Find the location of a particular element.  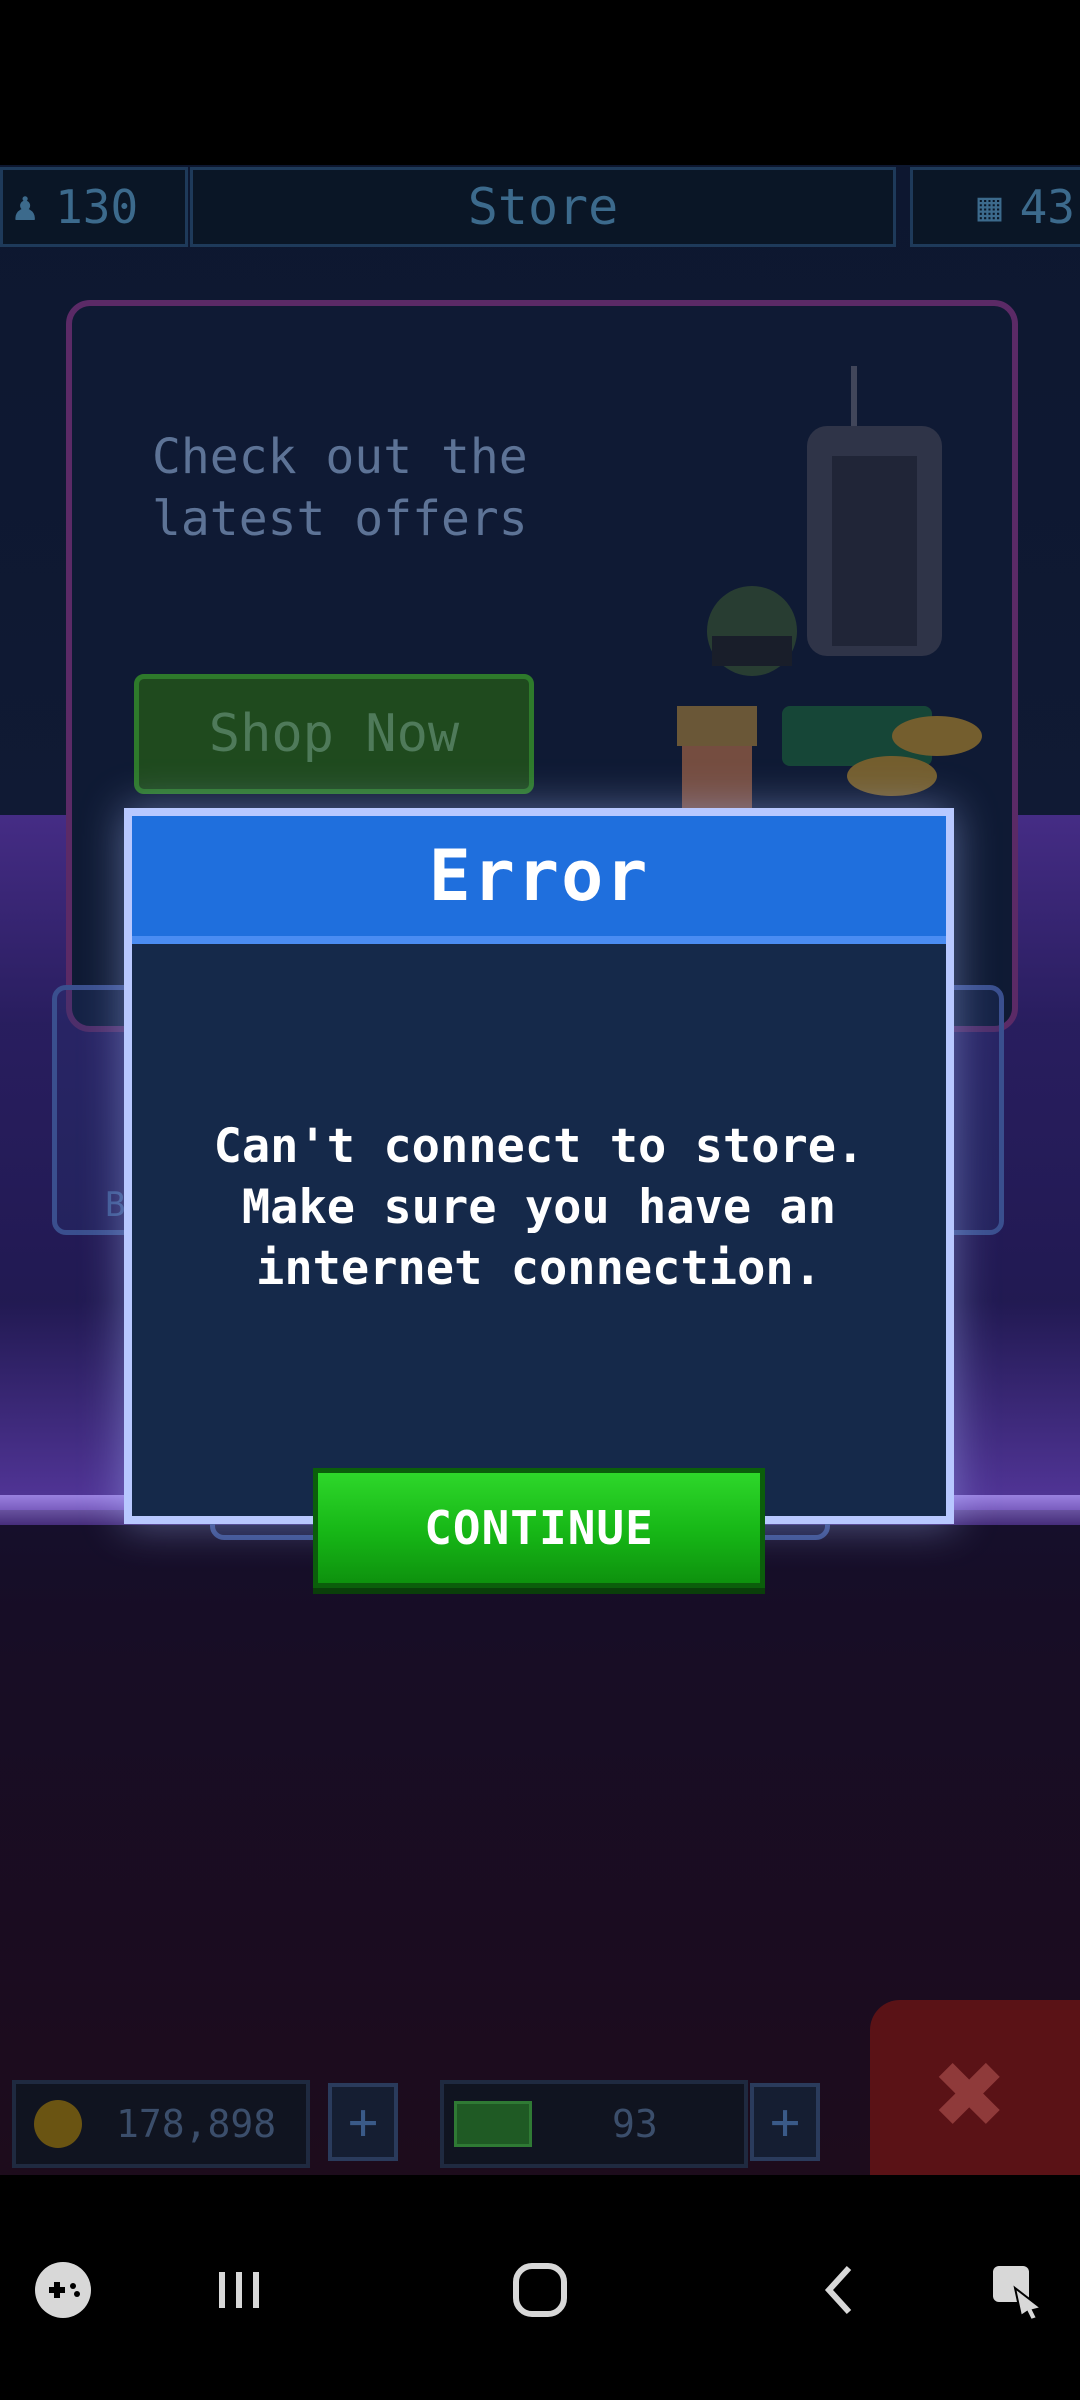

coin-value: 178,898 is located at coordinates (196, 2124).